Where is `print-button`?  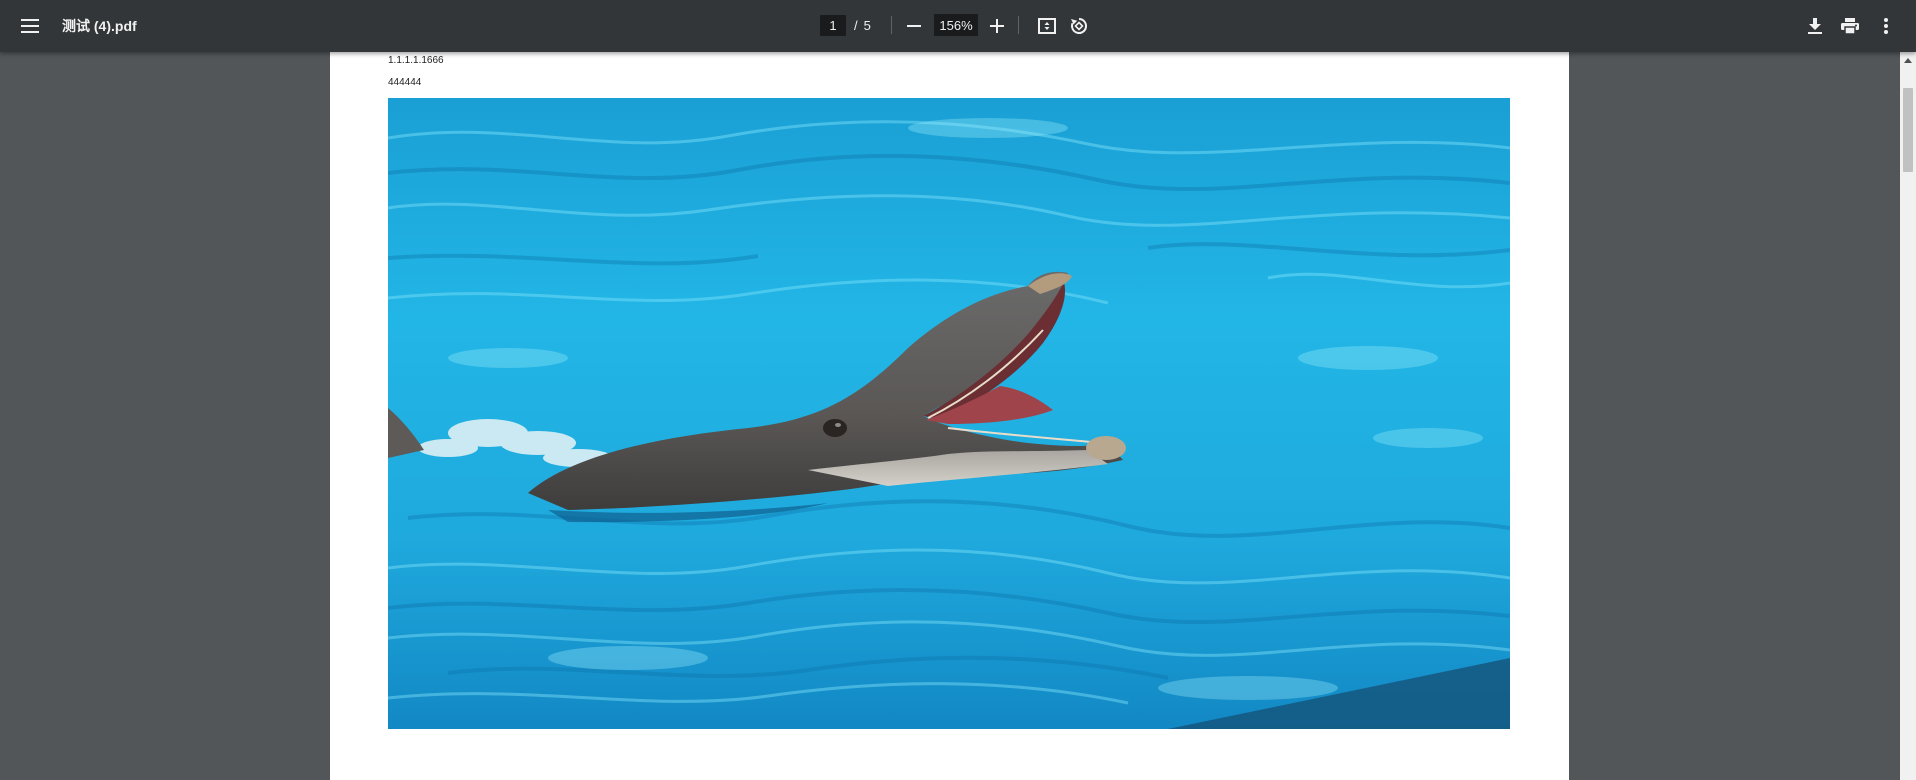 print-button is located at coordinates (1850, 26).